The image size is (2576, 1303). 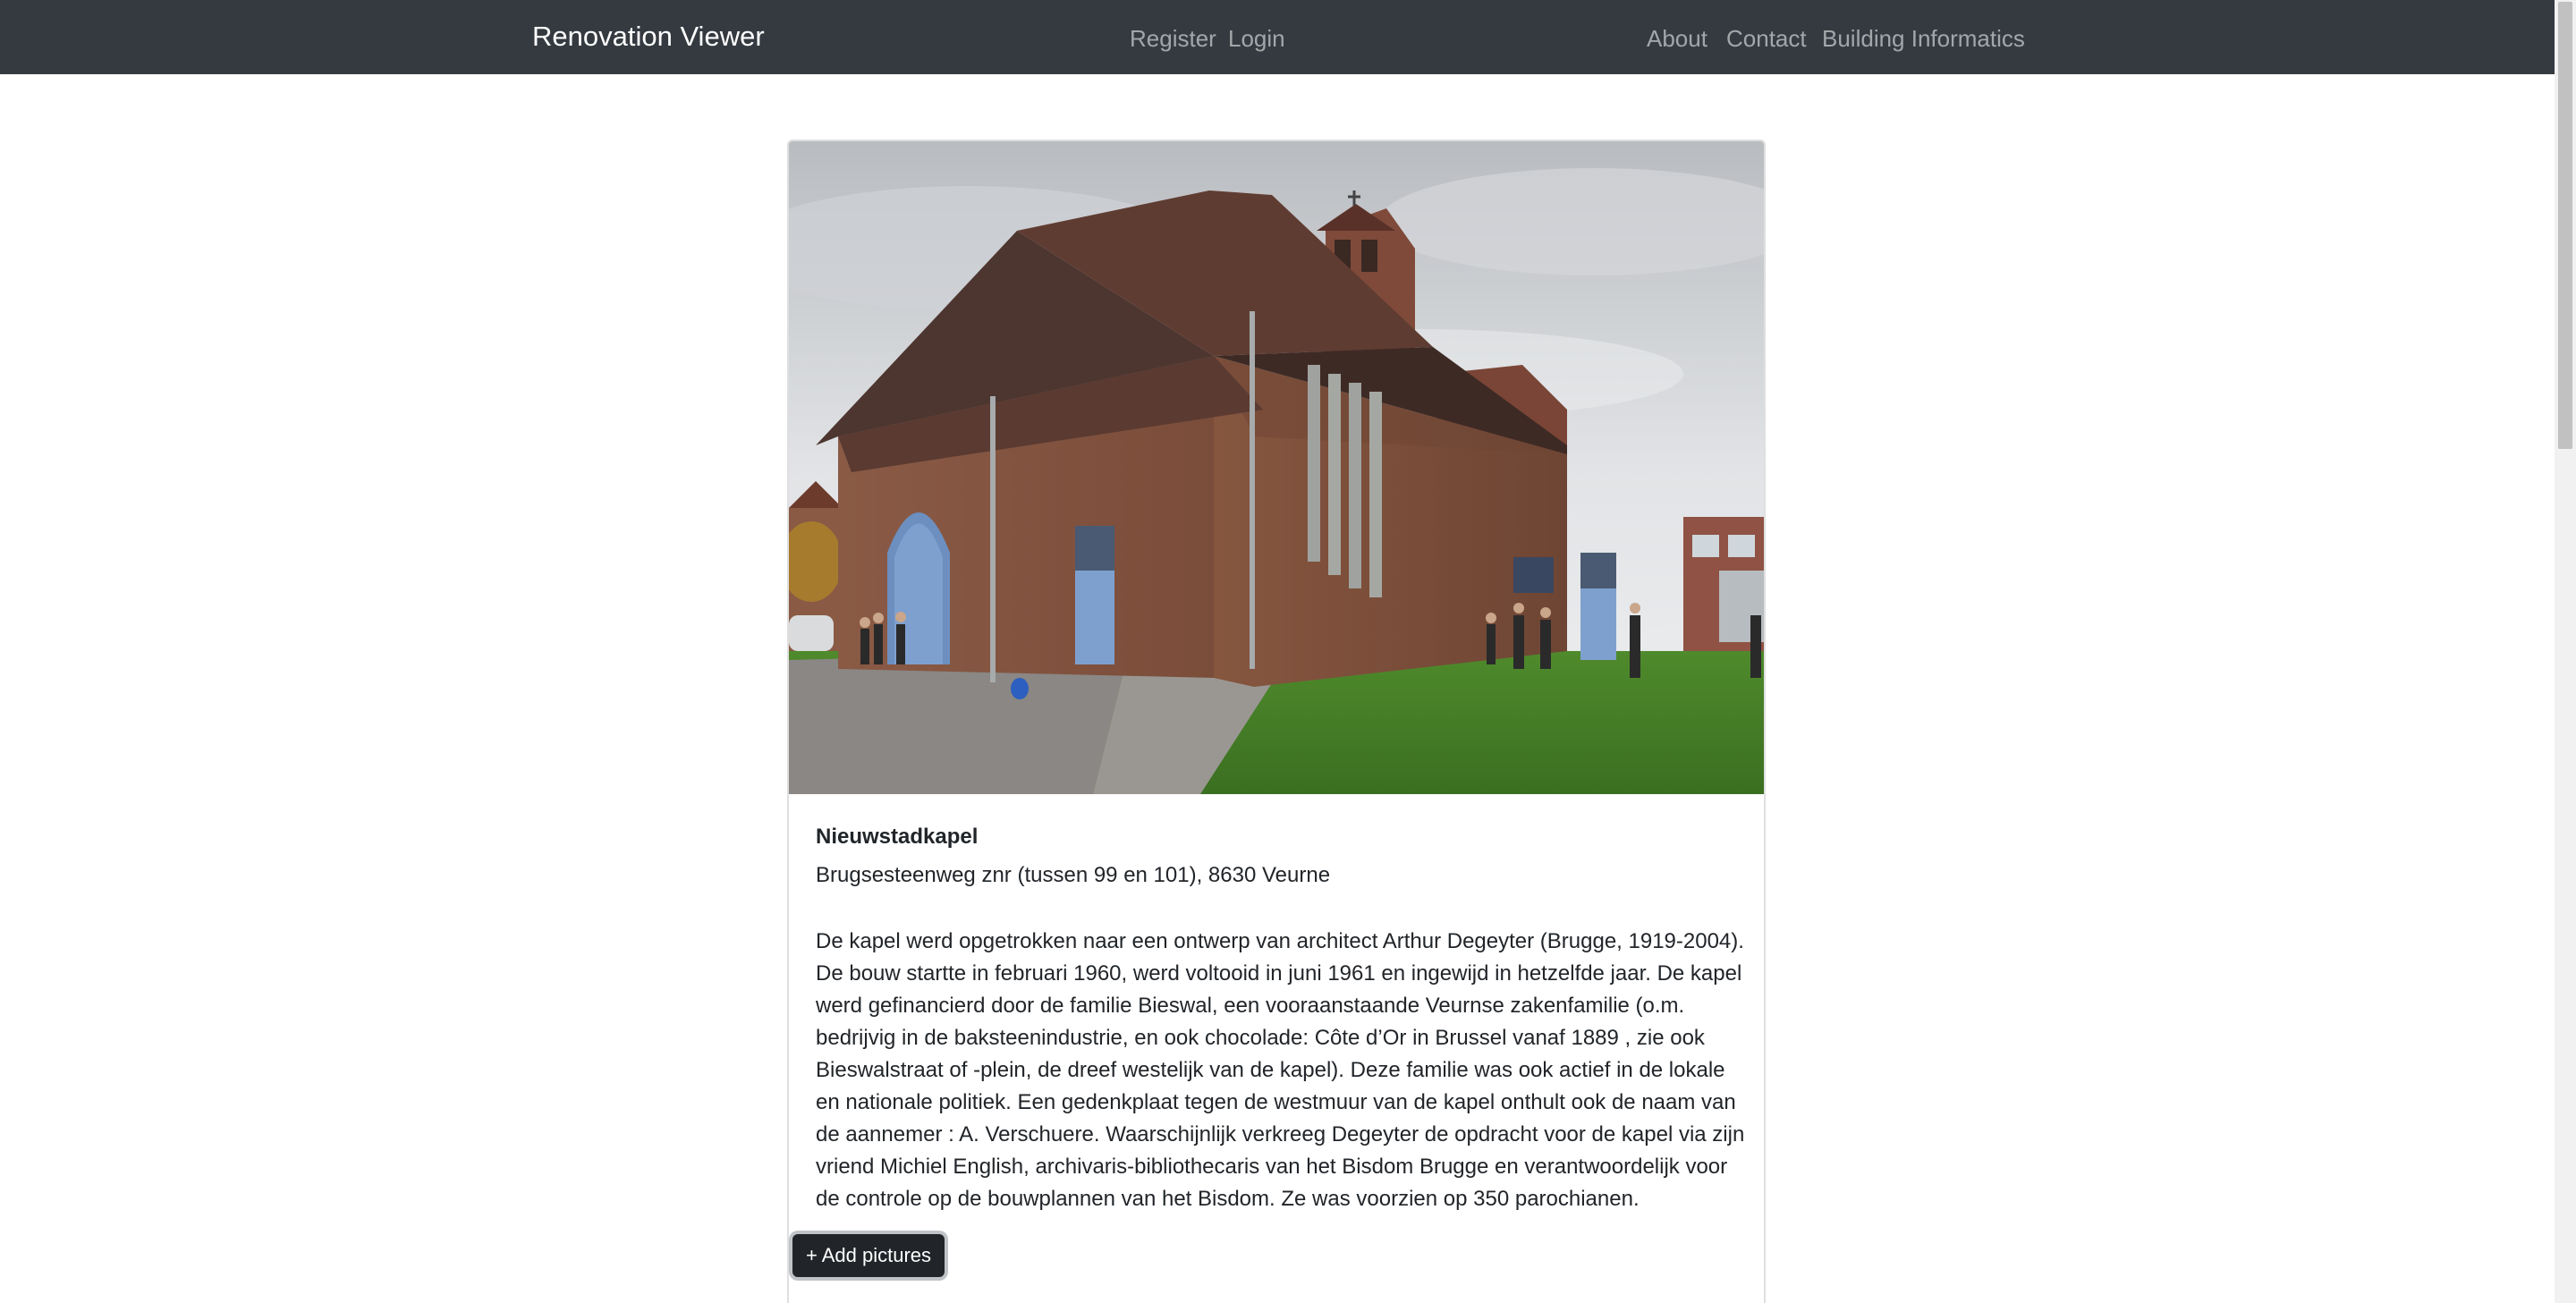 I want to click on nav-login-link: Login, so click(x=1256, y=39).